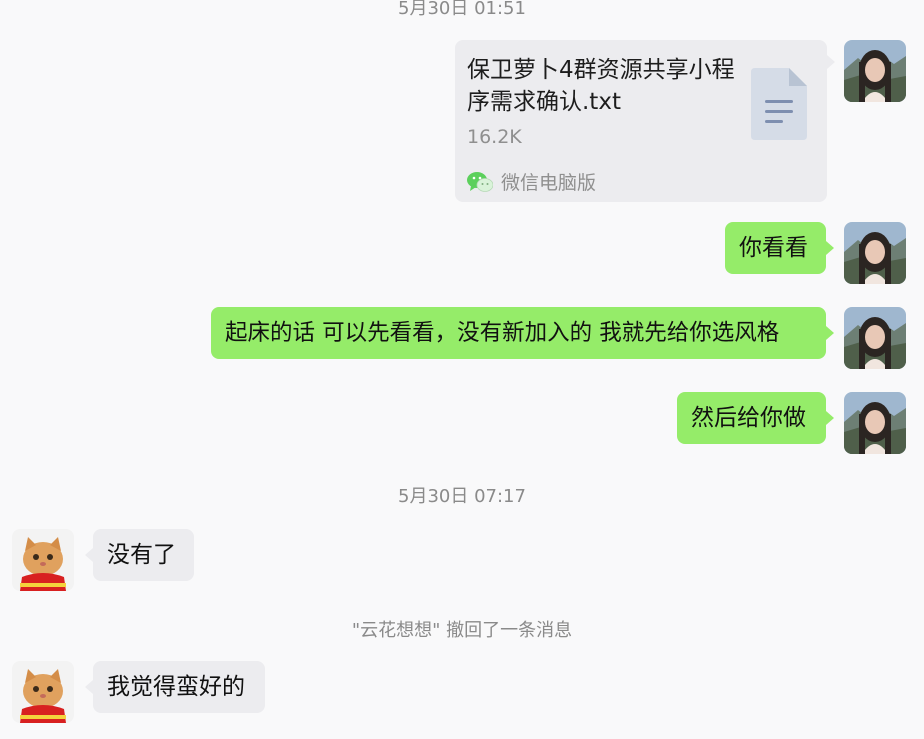 The width and height of the screenshot is (924, 739). I want to click on message-bubble-them: 我觉得蛮好的, so click(179, 687).